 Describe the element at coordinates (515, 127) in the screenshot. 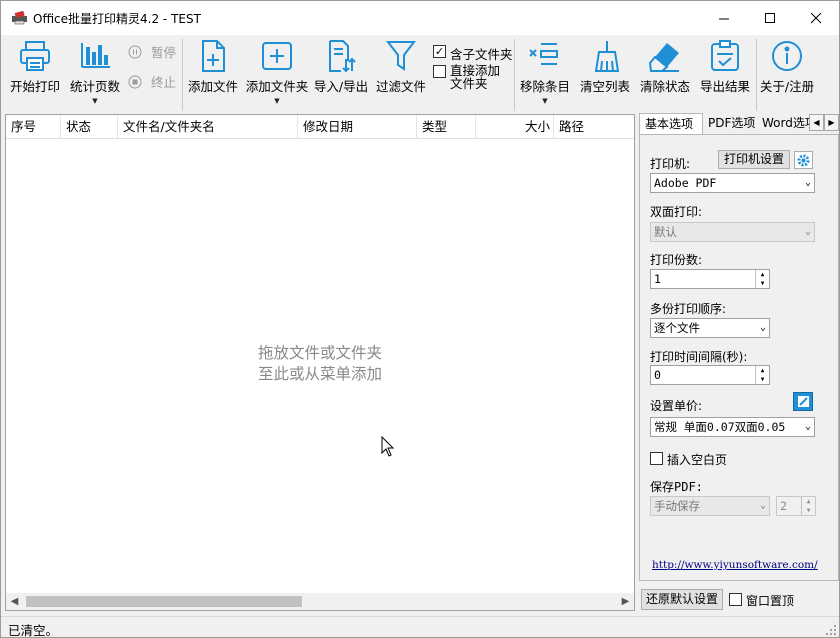

I see `column-header-size: 大小` at that location.